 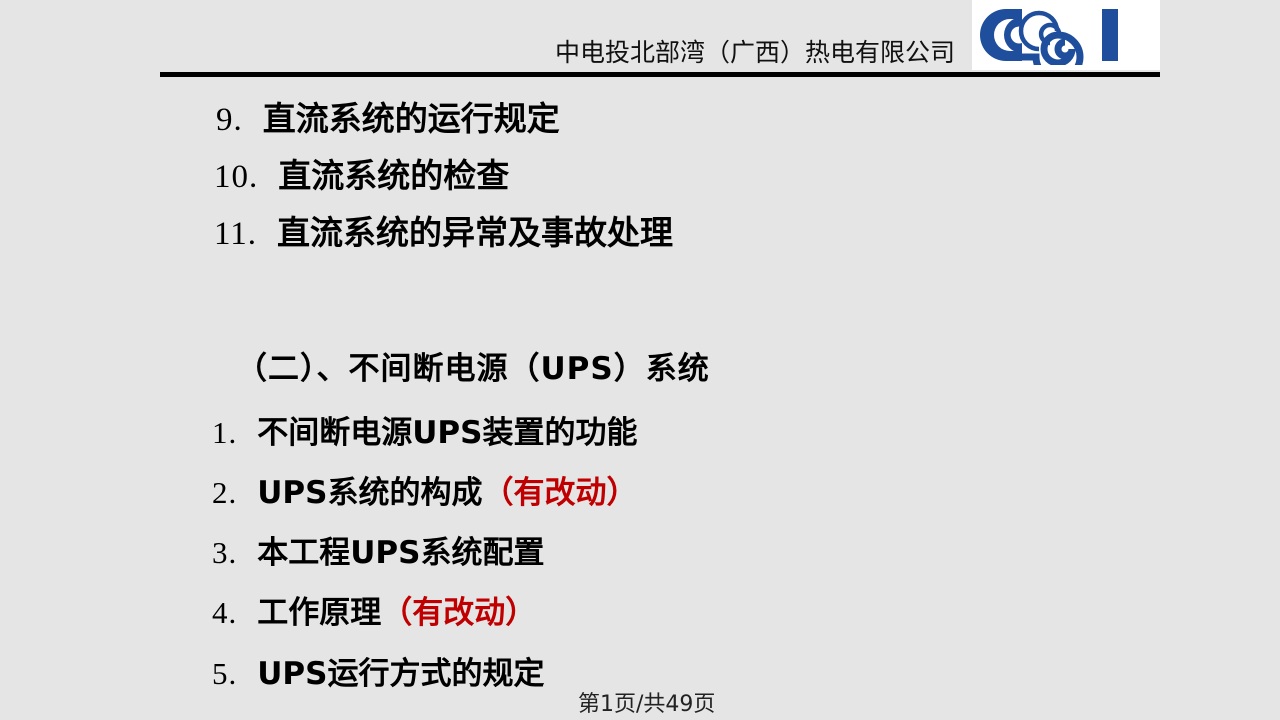 I want to click on page-indicator: 第1页/共49页, so click(x=647, y=704).